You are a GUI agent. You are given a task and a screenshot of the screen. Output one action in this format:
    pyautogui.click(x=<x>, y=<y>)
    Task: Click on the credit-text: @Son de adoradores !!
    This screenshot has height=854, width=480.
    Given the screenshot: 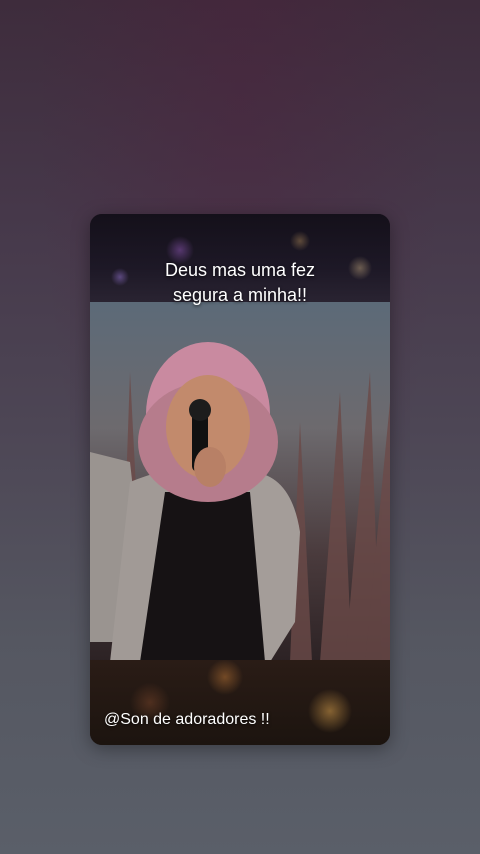 What is the action you would take?
    pyautogui.click(x=187, y=719)
    